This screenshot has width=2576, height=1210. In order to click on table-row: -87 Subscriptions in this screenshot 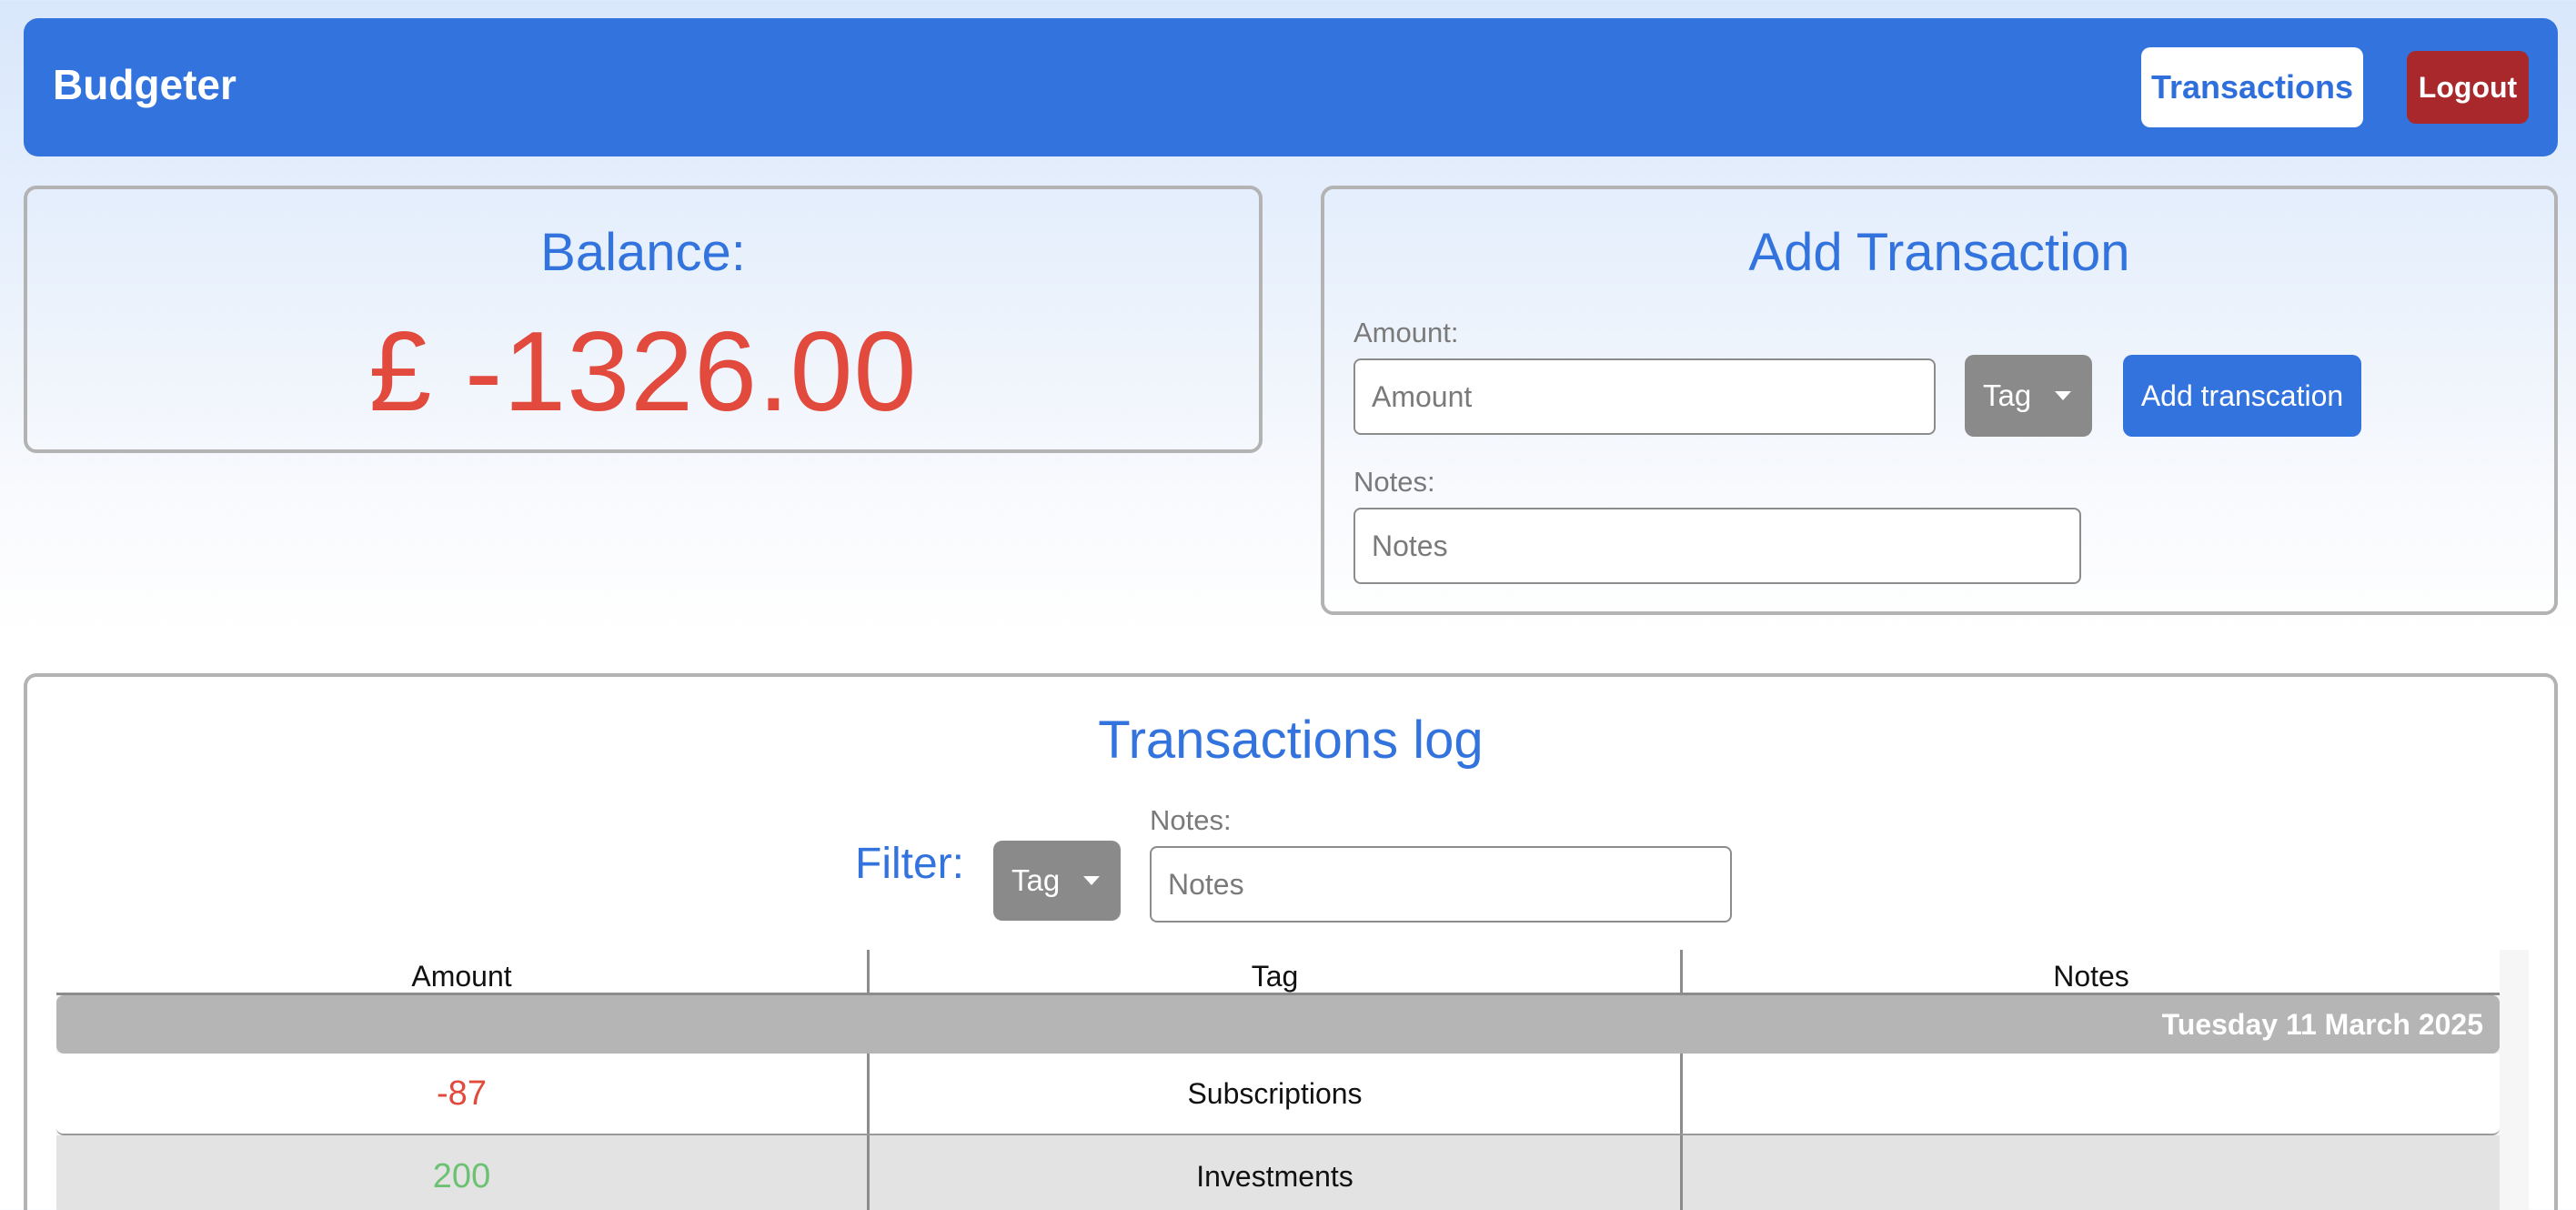, I will do `click(1278, 1094)`.